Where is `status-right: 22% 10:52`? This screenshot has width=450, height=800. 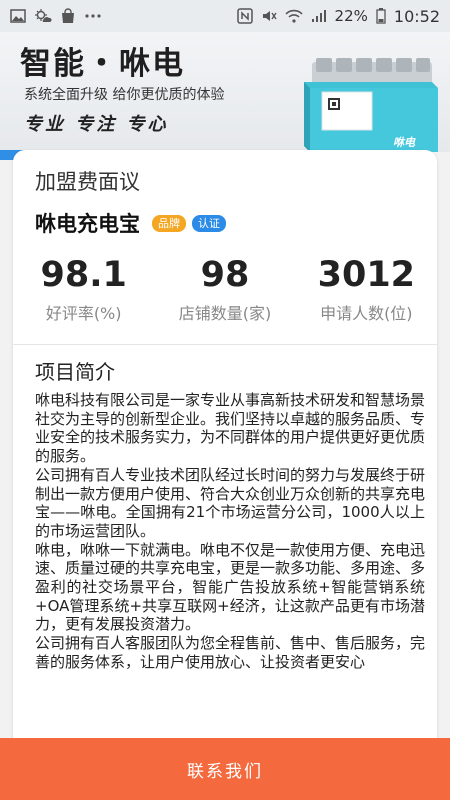
status-right: 22% 10:52 is located at coordinates (338, 16).